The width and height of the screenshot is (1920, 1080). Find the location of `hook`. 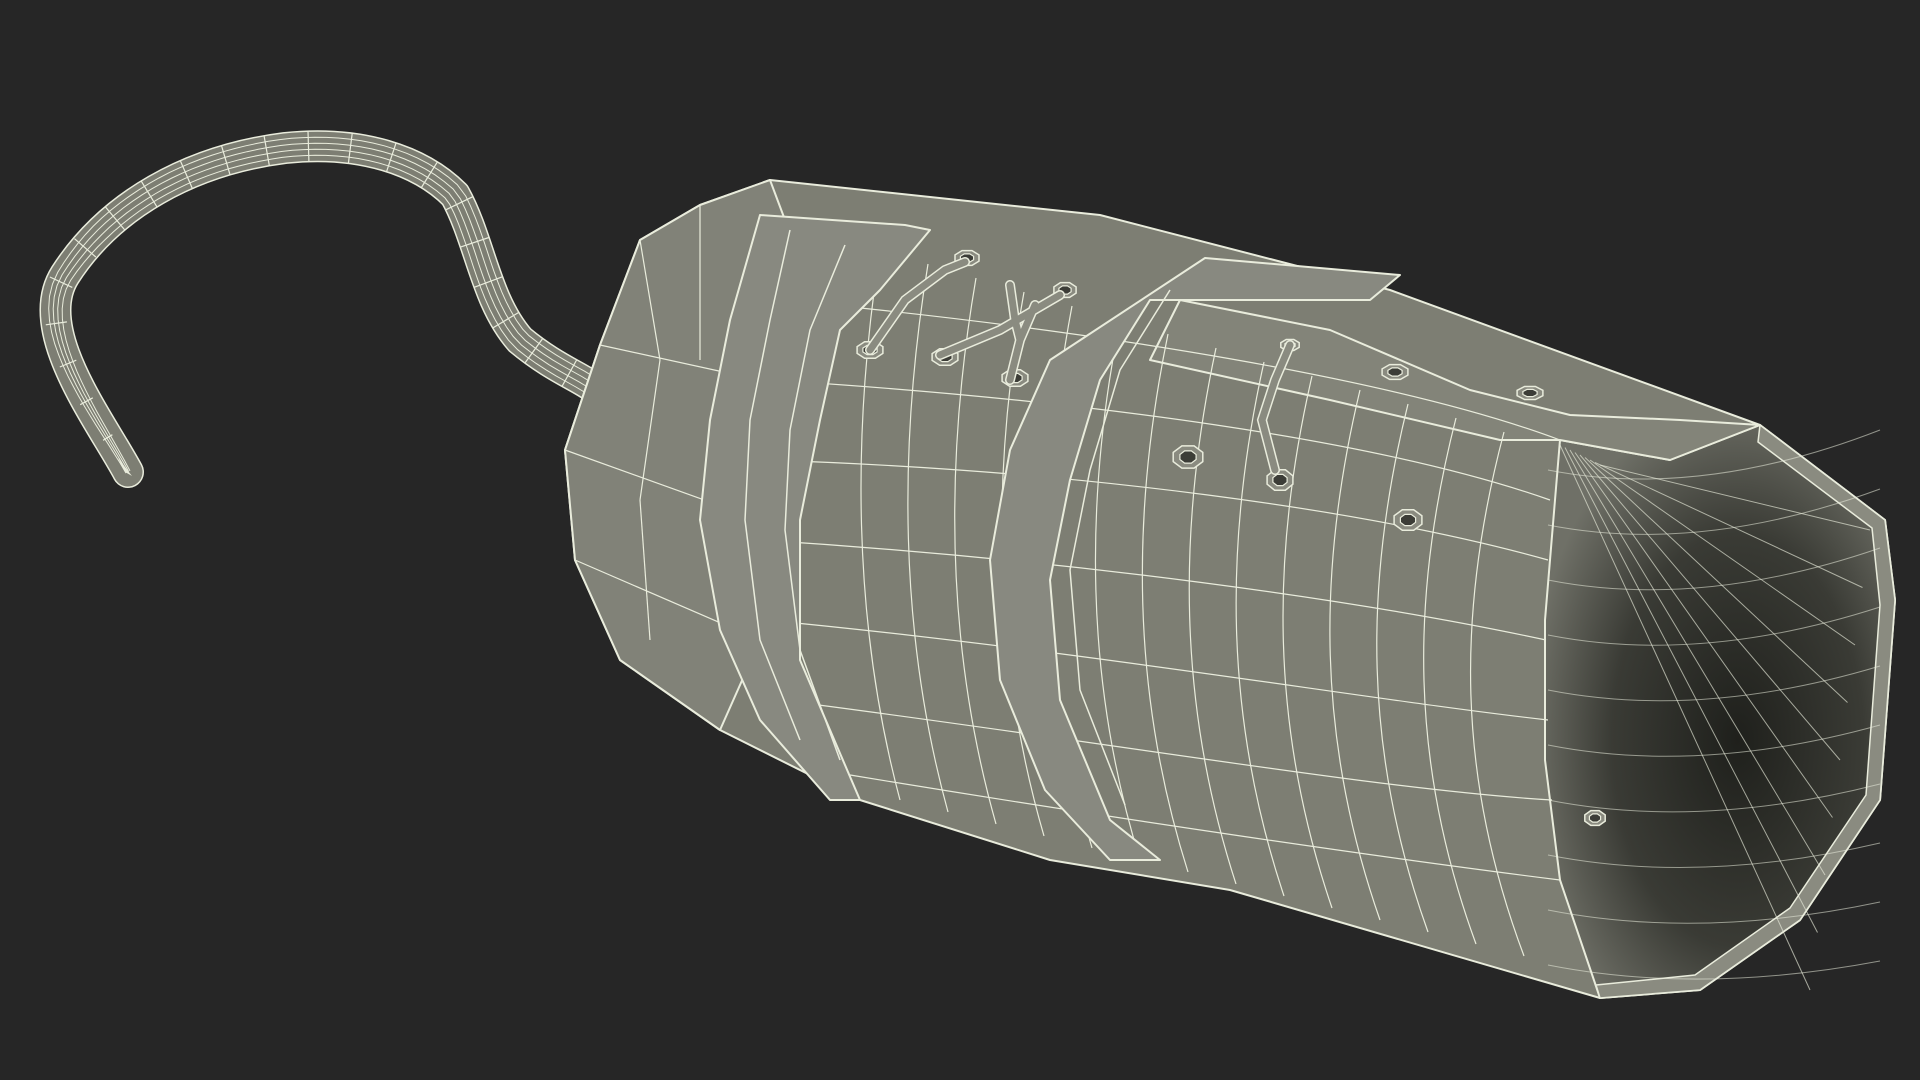

hook is located at coordinates (322, 309).